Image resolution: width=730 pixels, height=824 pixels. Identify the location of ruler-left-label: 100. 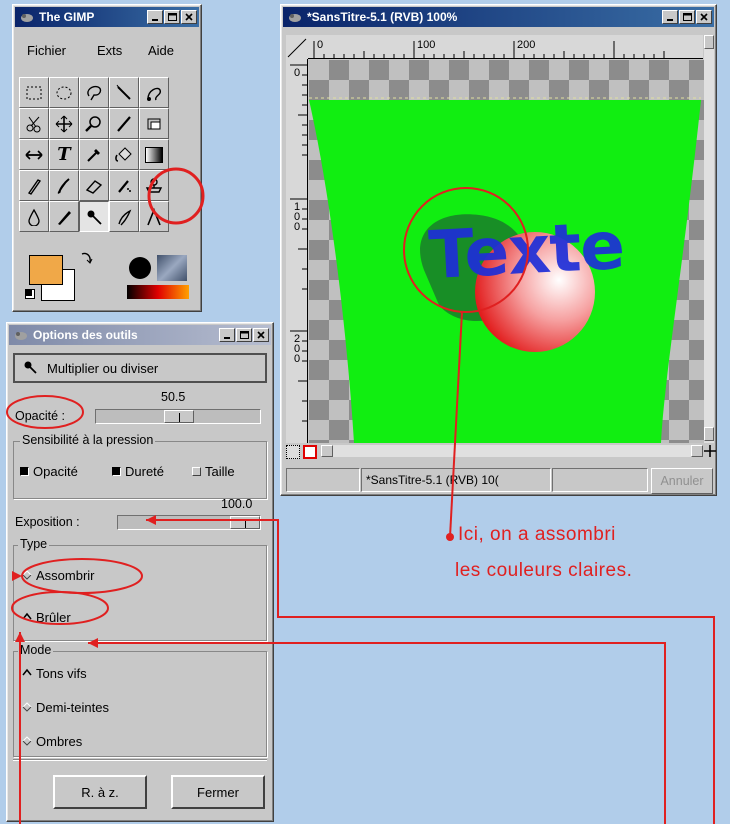
(297, 216).